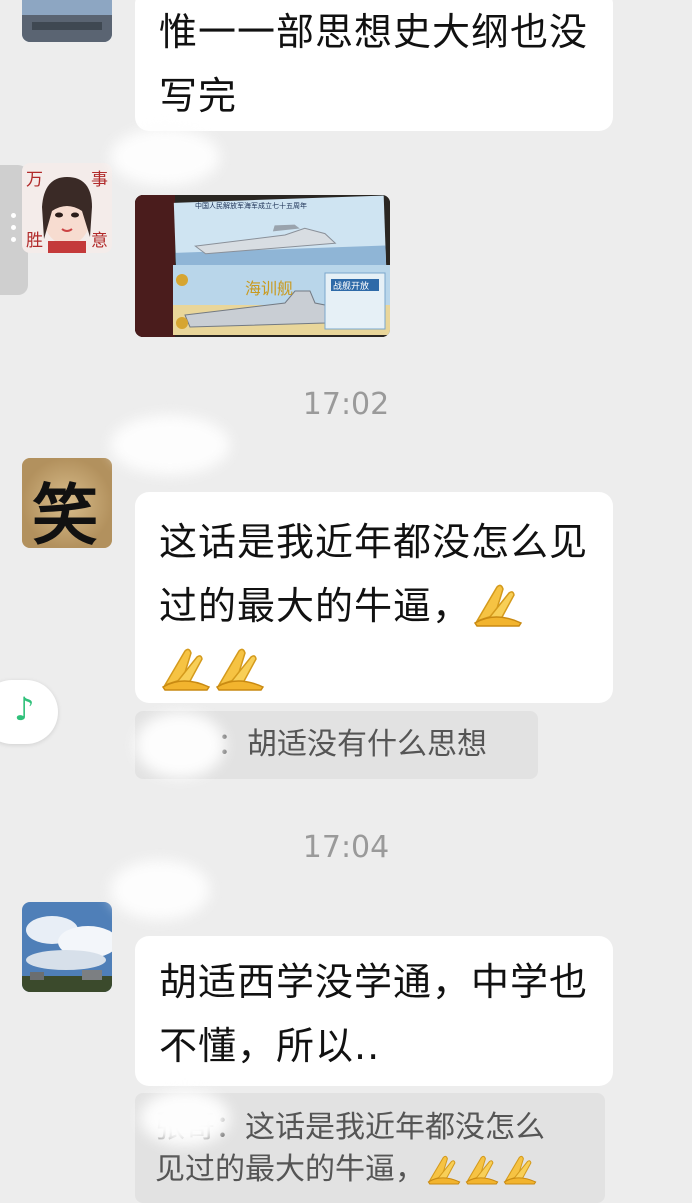  What do you see at coordinates (34, 180) in the screenshot?
I see `avatar-char: 万` at bounding box center [34, 180].